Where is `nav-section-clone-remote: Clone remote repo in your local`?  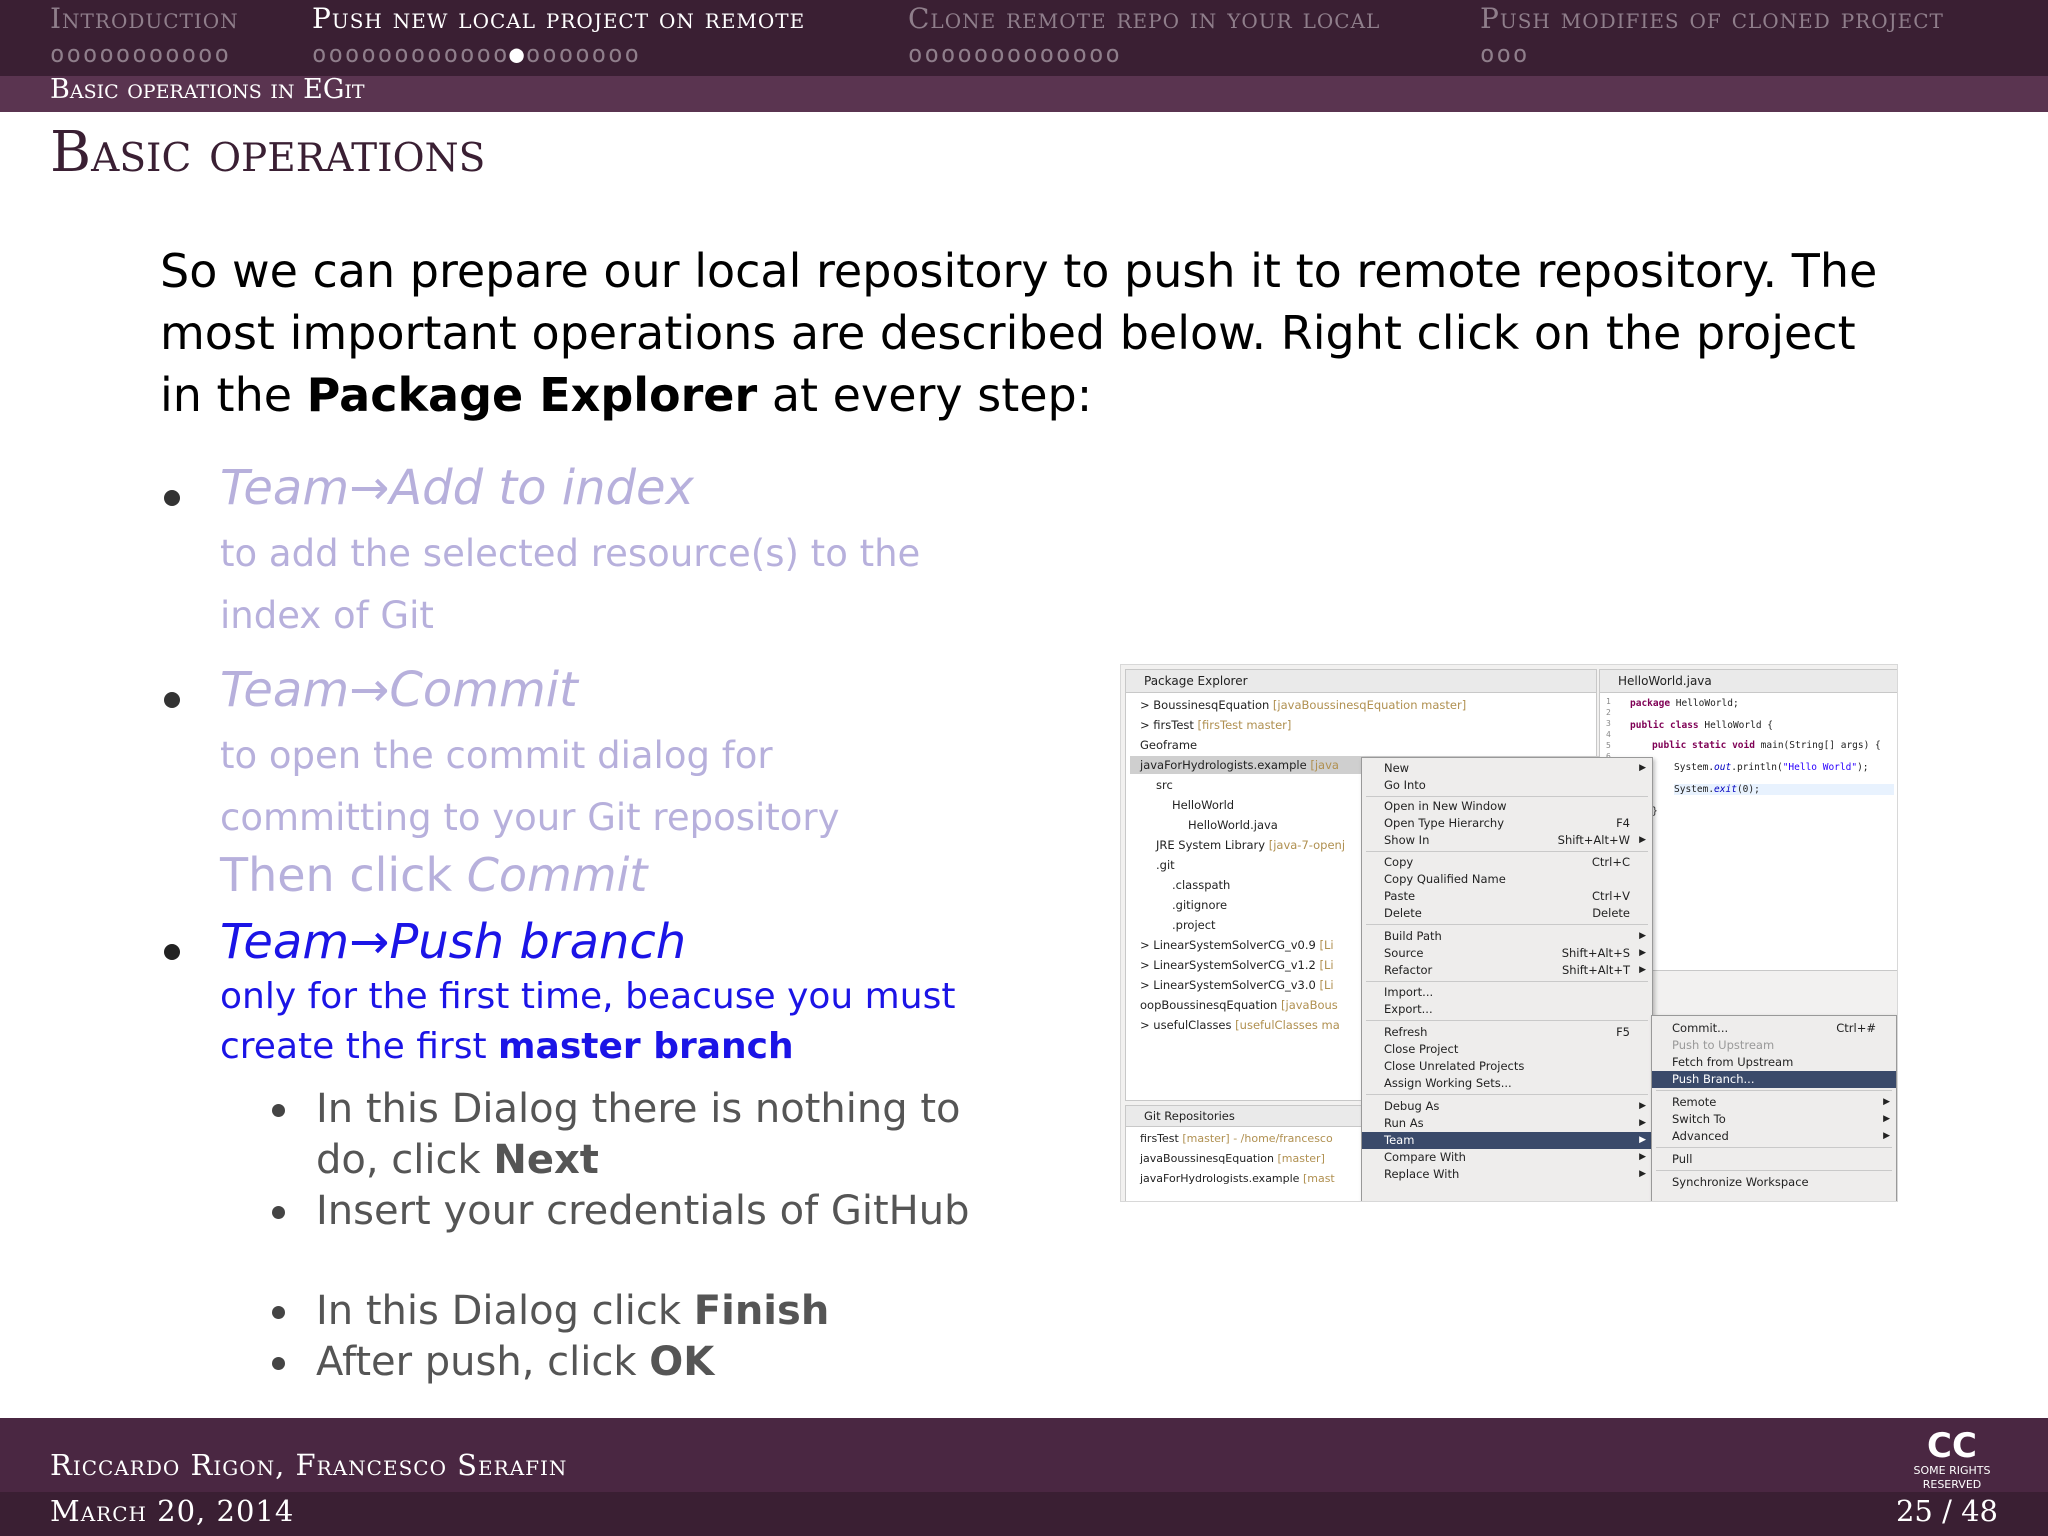
nav-section-clone-remote: Clone remote repo in your local is located at coordinates (1144, 18).